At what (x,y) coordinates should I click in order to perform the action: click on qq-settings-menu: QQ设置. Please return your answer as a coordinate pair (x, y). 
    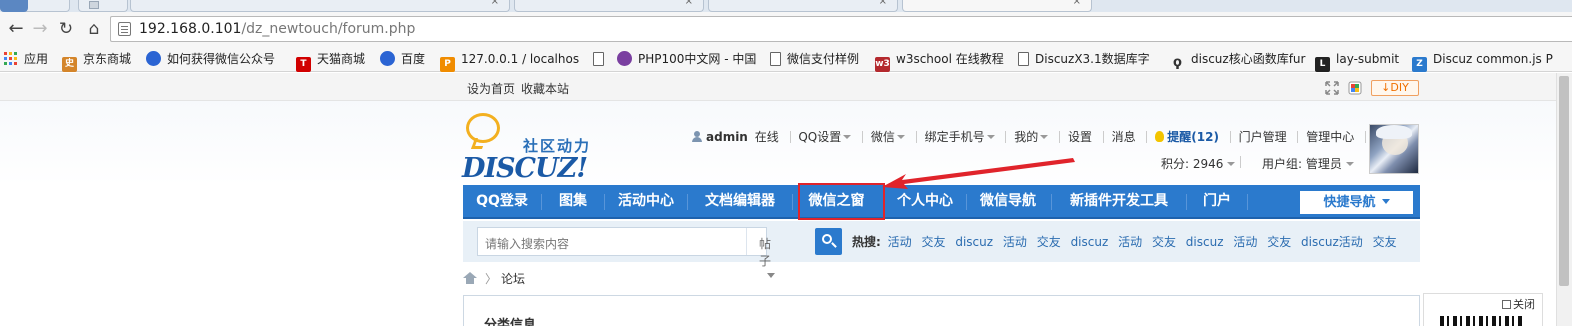
    Looking at the image, I should click on (825, 136).